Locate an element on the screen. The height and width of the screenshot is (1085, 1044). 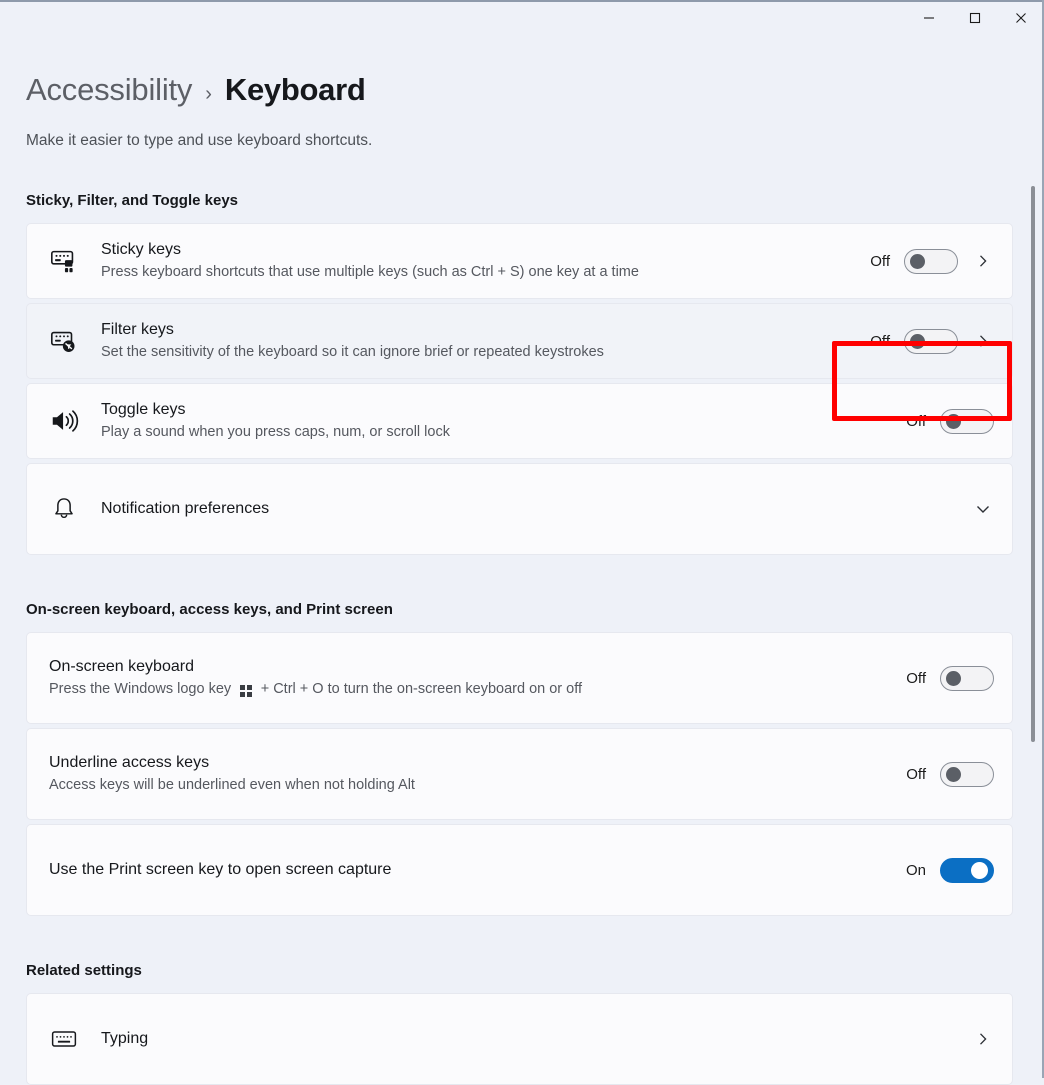
toggle-state-label: On is located at coordinates (915, 870).